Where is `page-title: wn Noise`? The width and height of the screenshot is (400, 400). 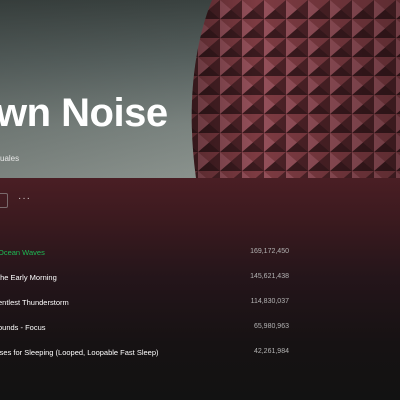 page-title: wn Noise is located at coordinates (84, 113).